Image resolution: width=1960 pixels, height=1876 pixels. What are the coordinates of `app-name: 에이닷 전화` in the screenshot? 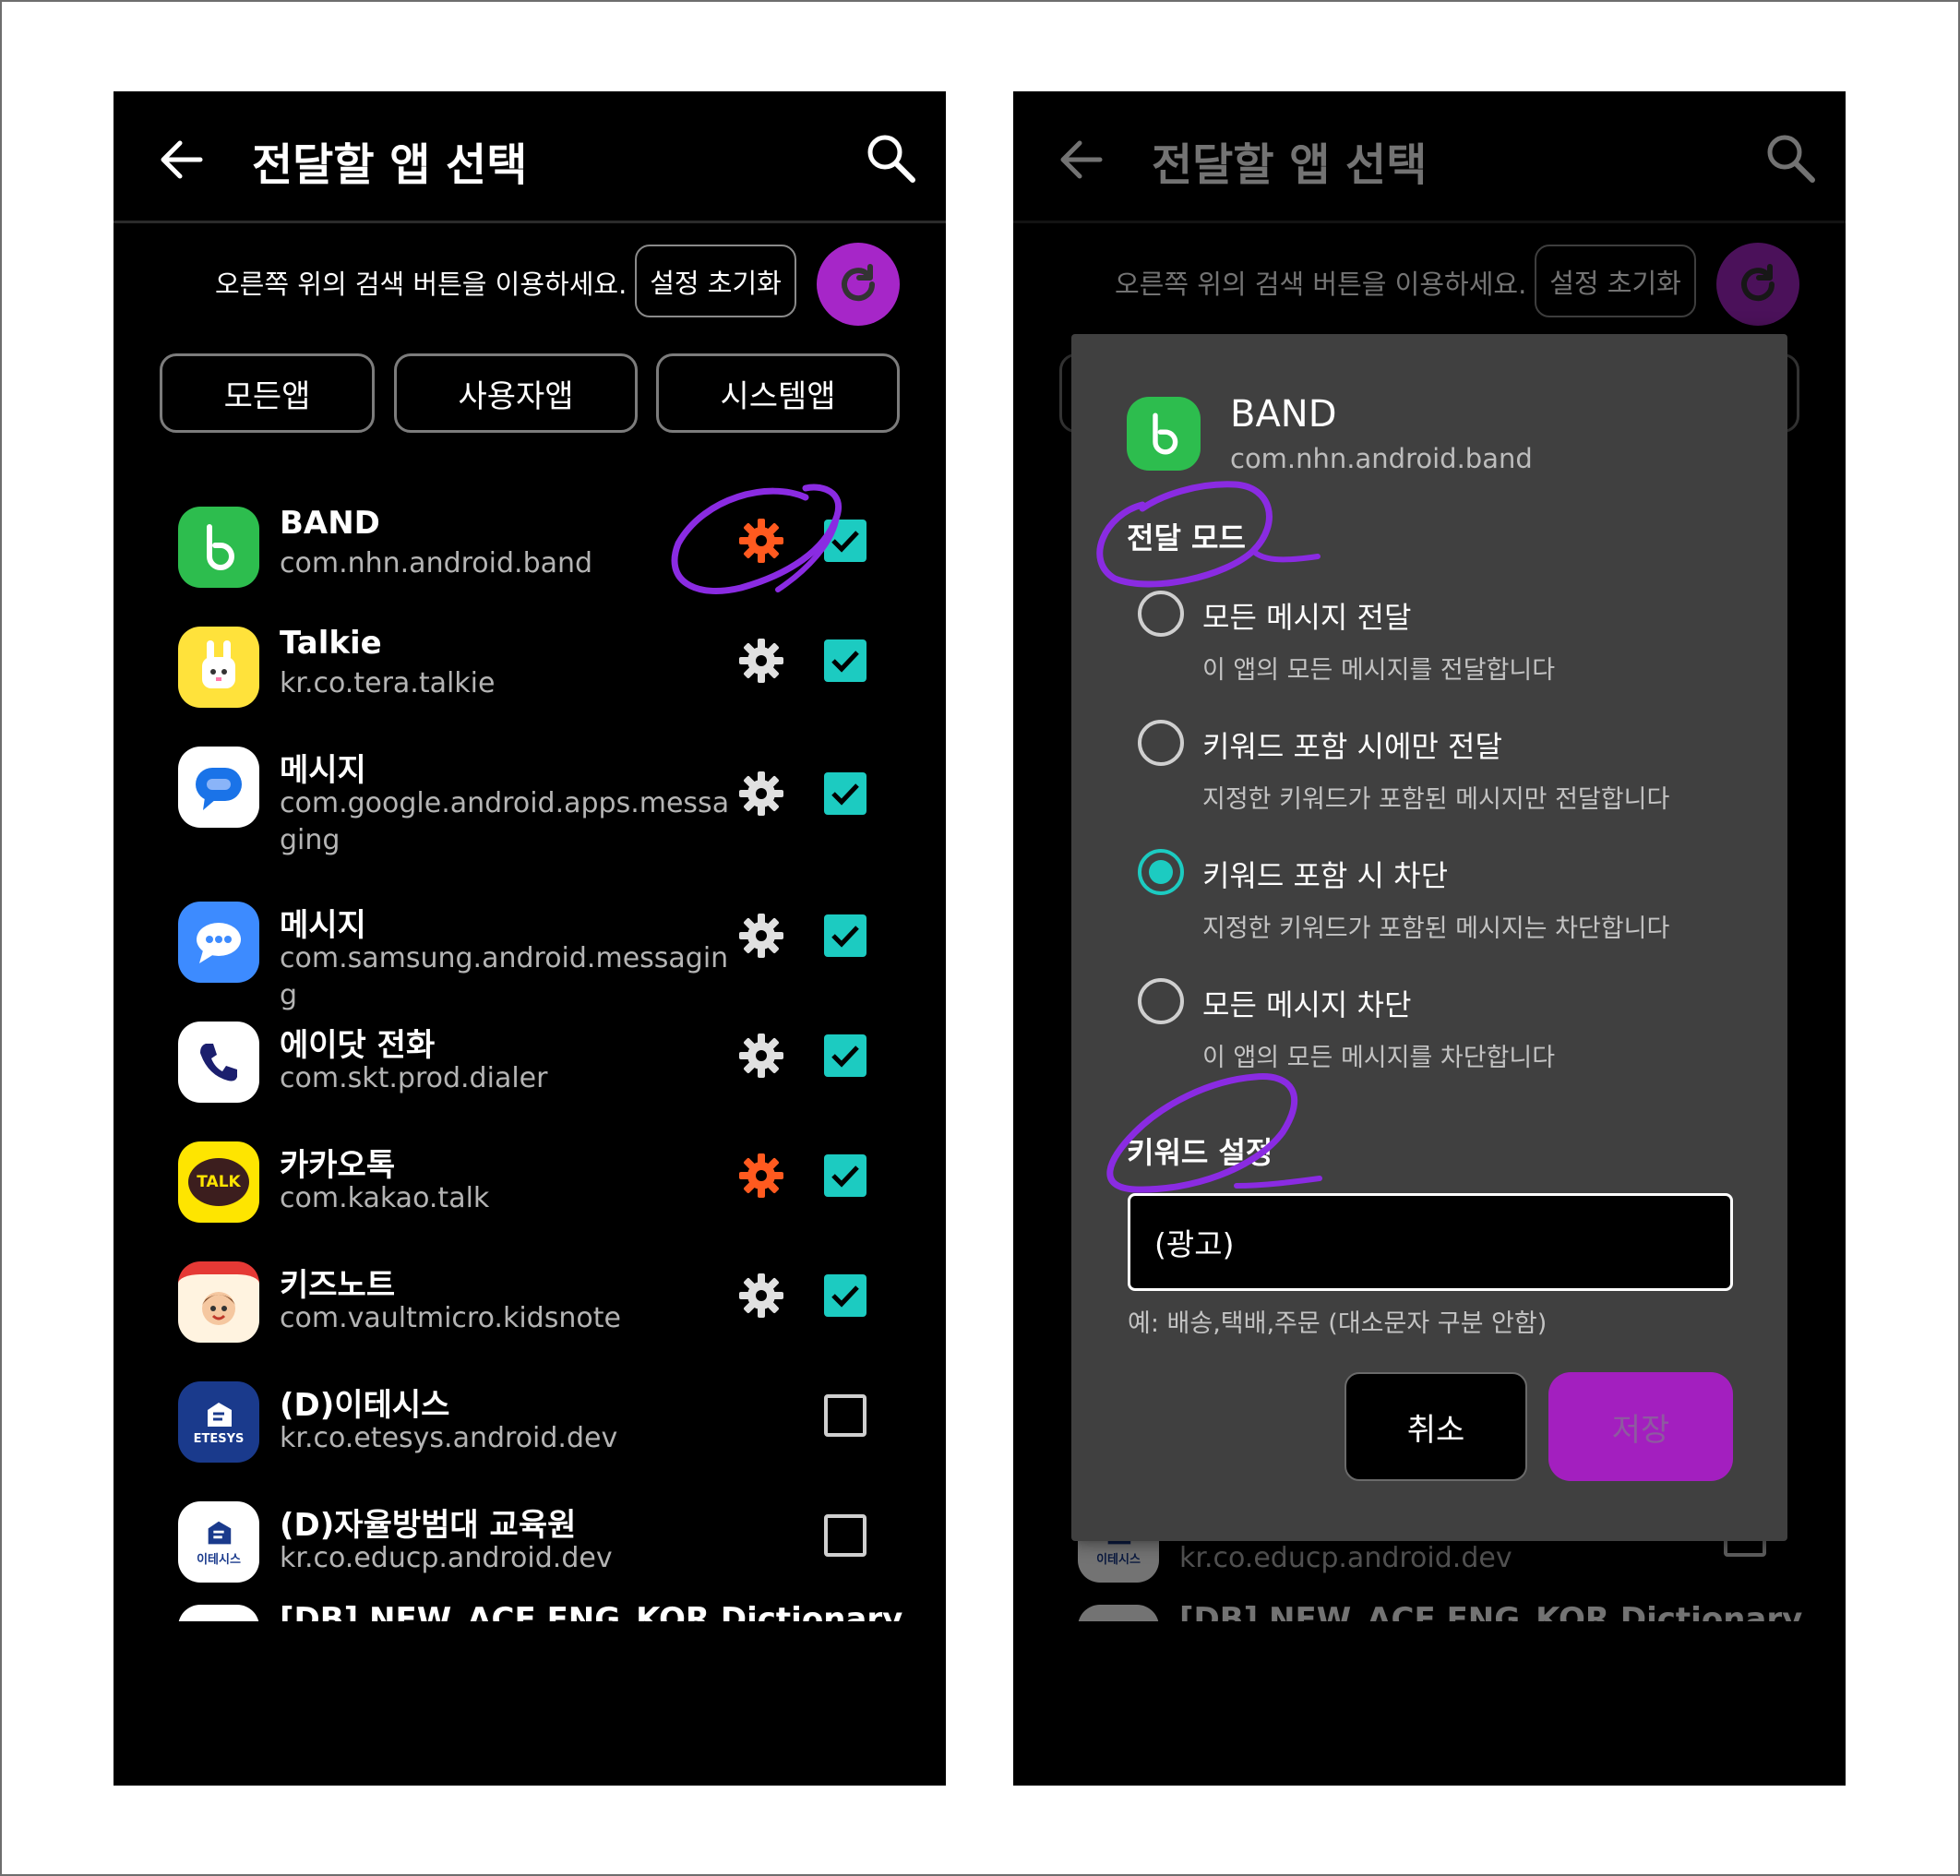 It's located at (358, 1045).